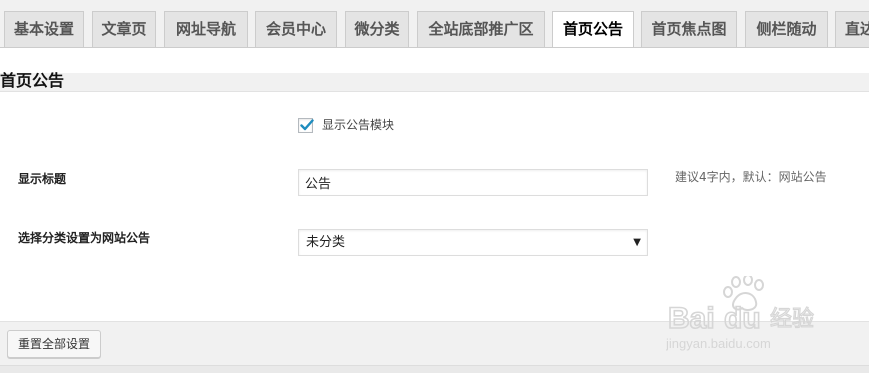 Image resolution: width=869 pixels, height=373 pixels. What do you see at coordinates (326, 242) in the screenshot?
I see `notice-category-value: 未分类` at bounding box center [326, 242].